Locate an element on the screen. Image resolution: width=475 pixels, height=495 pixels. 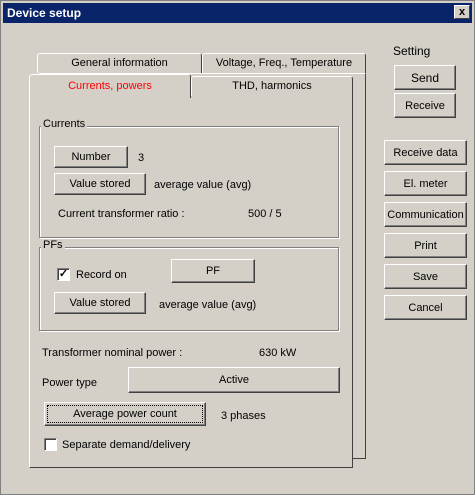
tab-thd-harmonics: THD, harmonics is located at coordinates (272, 86).